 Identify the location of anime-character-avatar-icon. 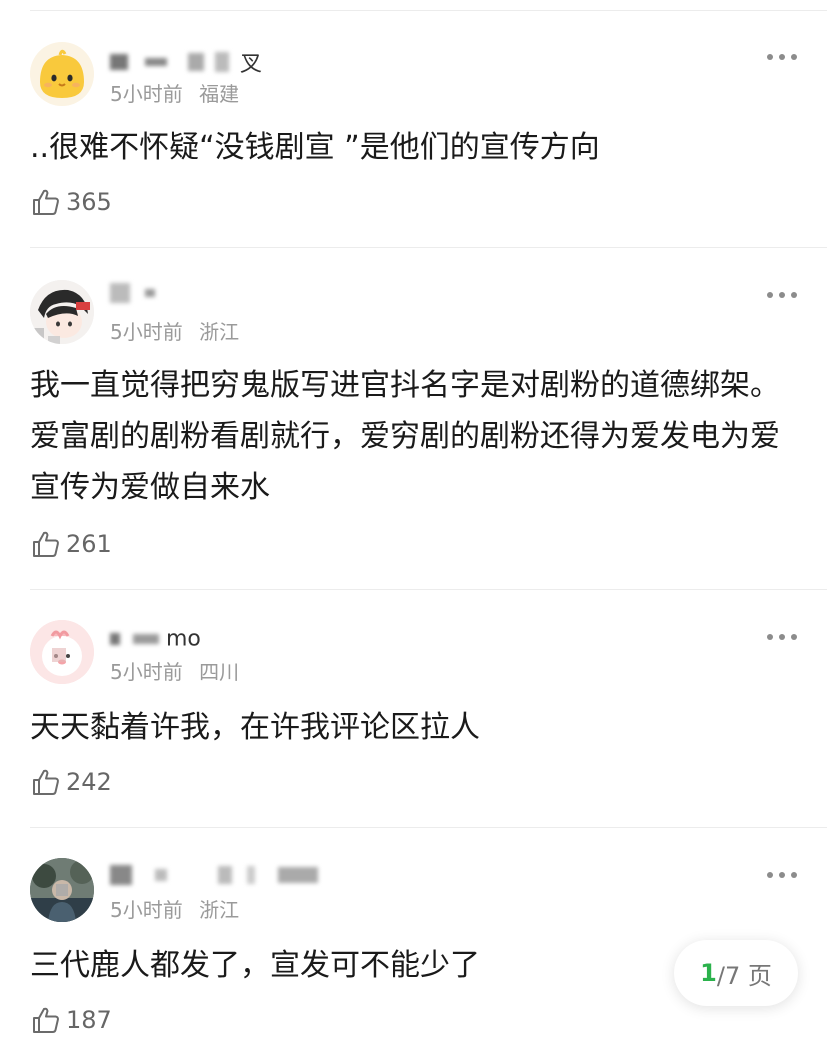
(62, 312).